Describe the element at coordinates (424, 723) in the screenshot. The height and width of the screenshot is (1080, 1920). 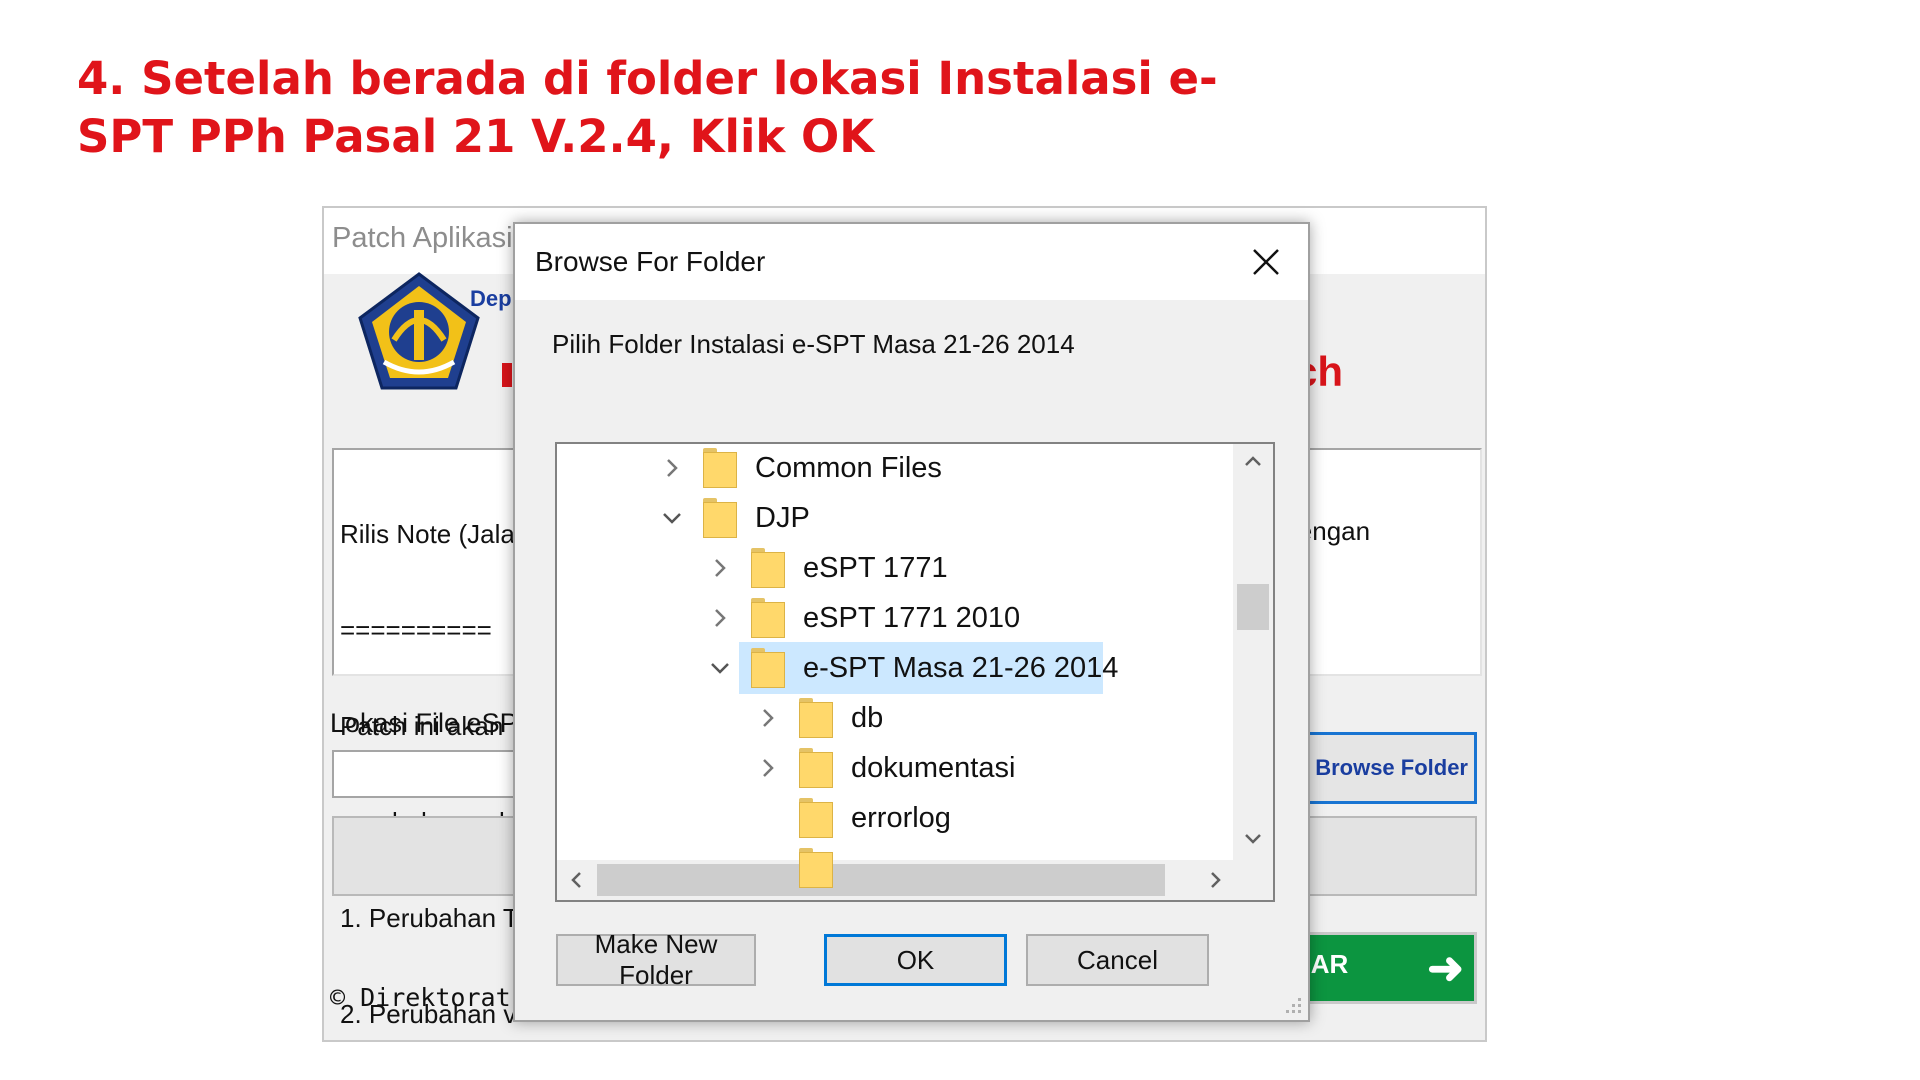
I see `location-label: Lokasi File eSP` at that location.